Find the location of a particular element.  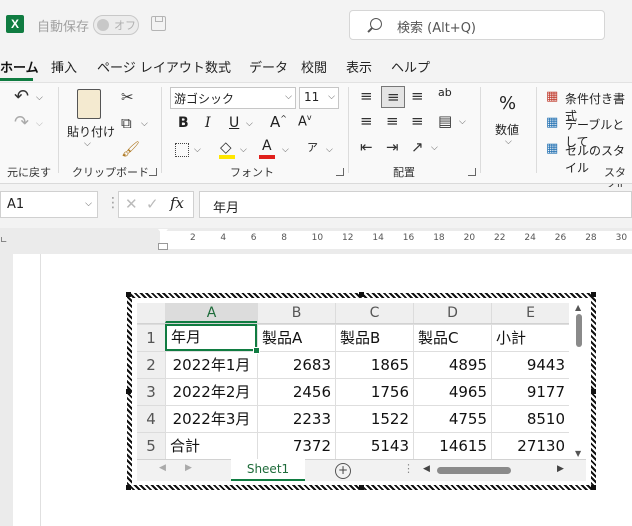

clipboard-launcher-icon is located at coordinates (153, 172).